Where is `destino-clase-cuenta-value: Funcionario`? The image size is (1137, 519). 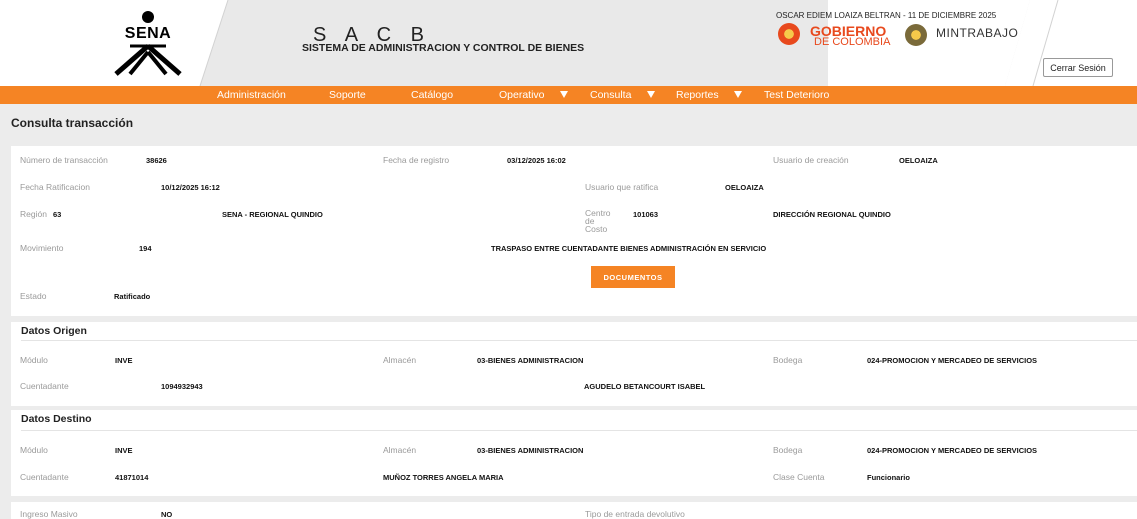 destino-clase-cuenta-value: Funcionario is located at coordinates (888, 477).